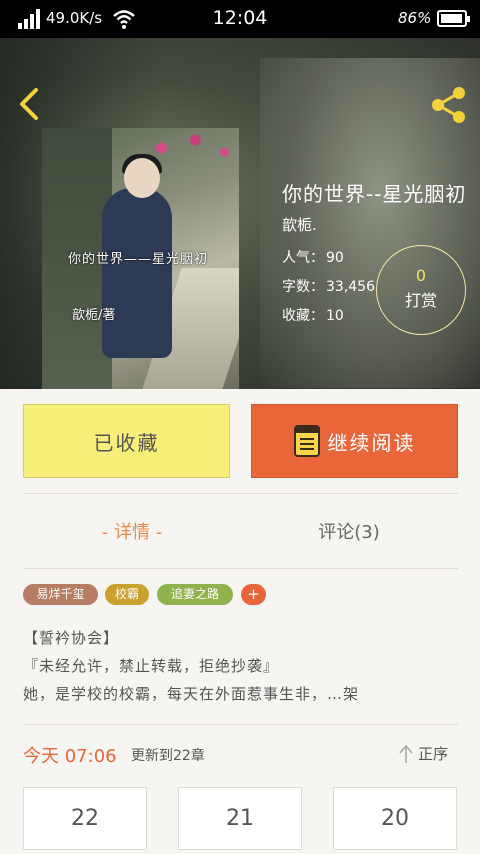 The width and height of the screenshot is (480, 854). Describe the element at coordinates (29, 104) in the screenshot. I see `back-button` at that location.